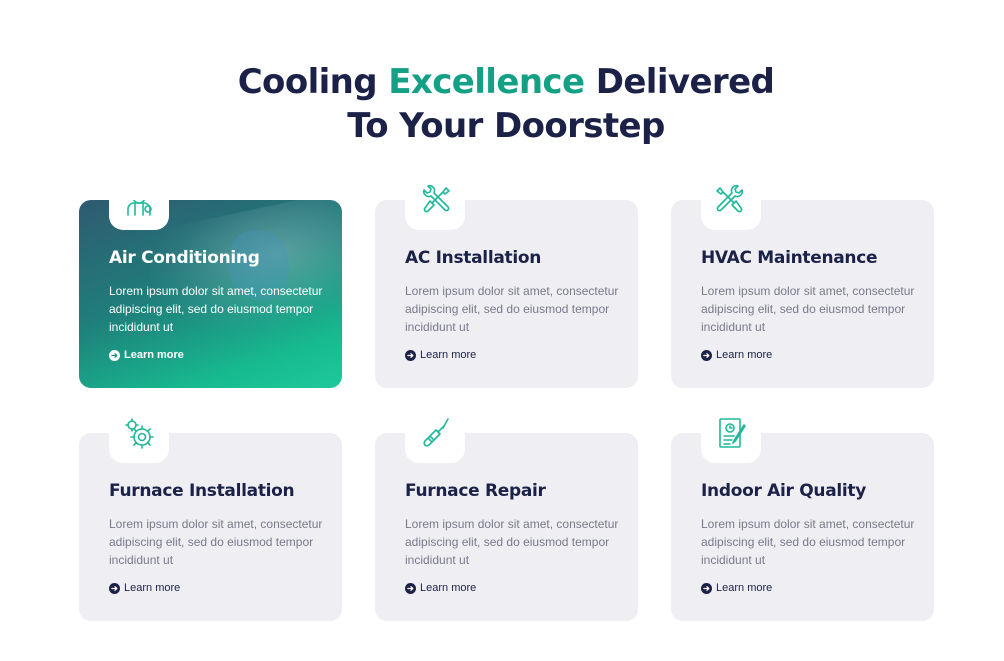  Describe the element at coordinates (139, 433) in the screenshot. I see `gears-icon` at that location.